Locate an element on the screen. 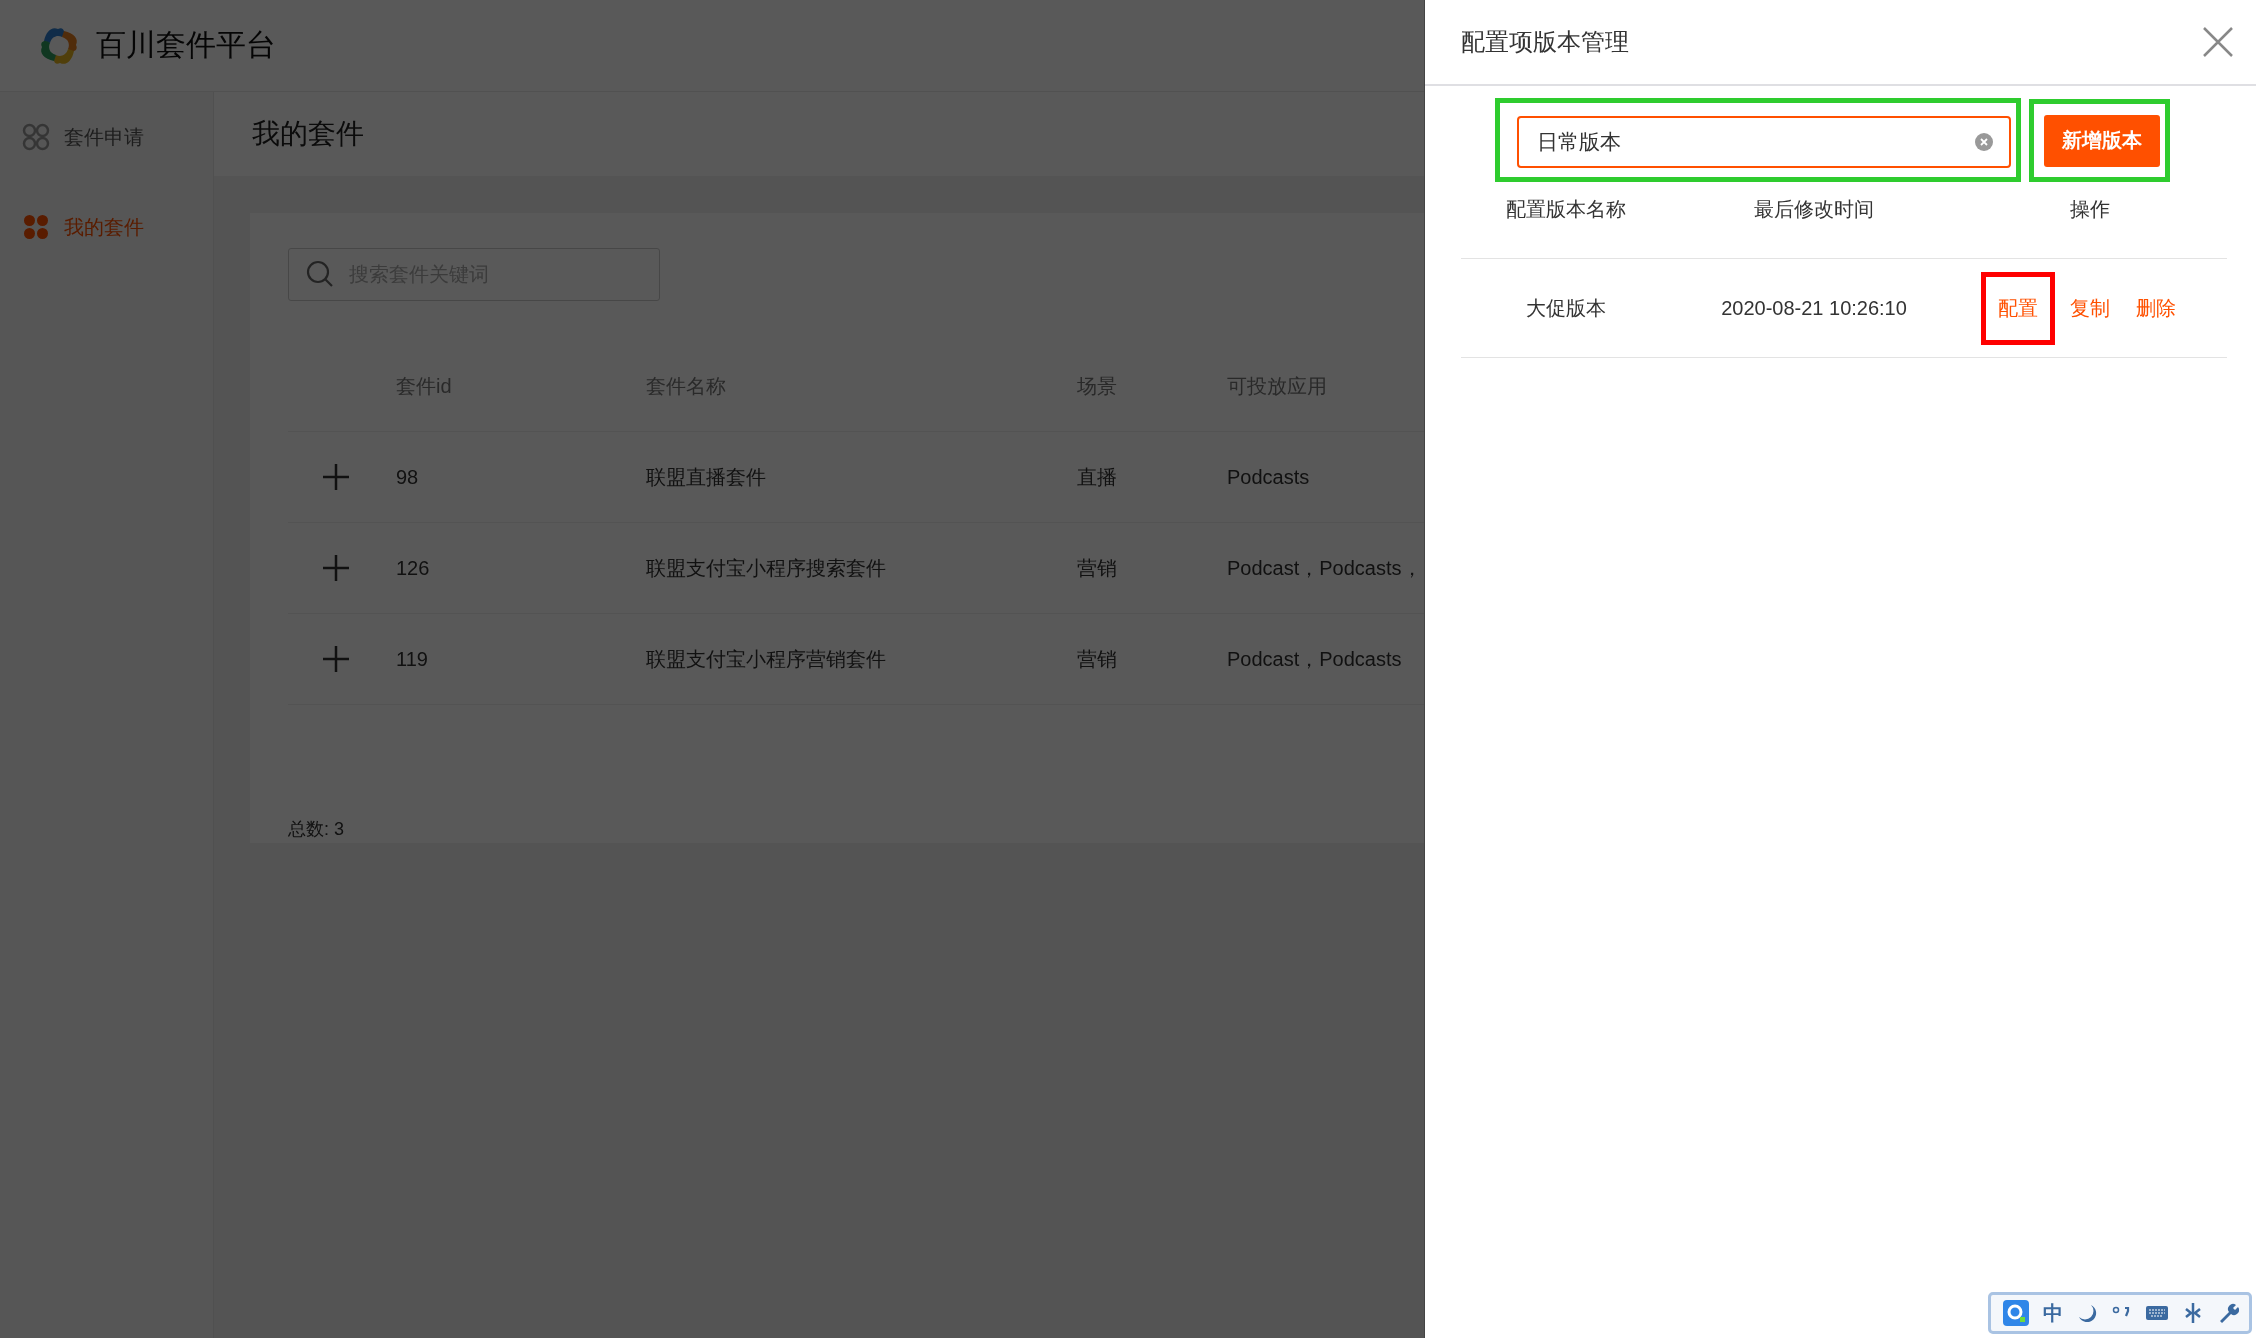  input-mode-toggle: 中 is located at coordinates (2053, 1313).